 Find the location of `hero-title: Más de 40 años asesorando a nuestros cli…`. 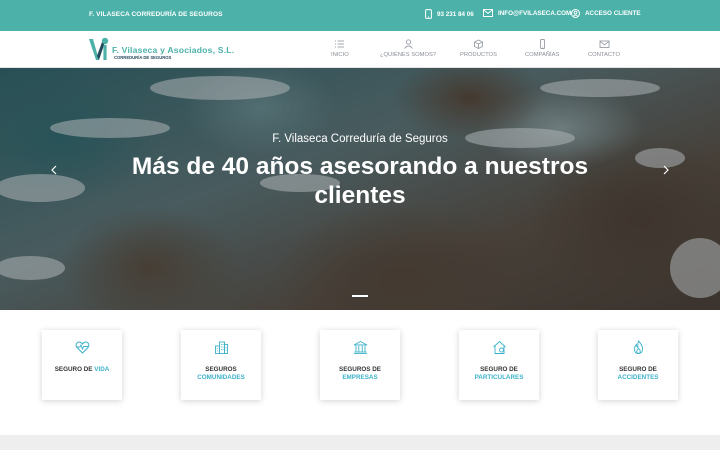

hero-title: Más de 40 años asesorando a nuestros cli… is located at coordinates (360, 181).